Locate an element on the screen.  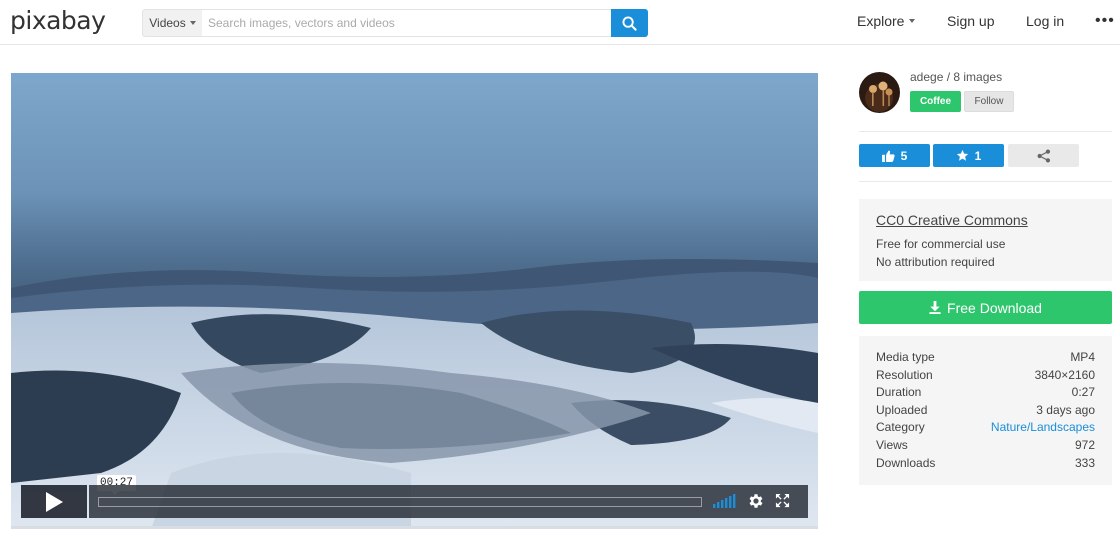
share-button is located at coordinates (1043, 155).